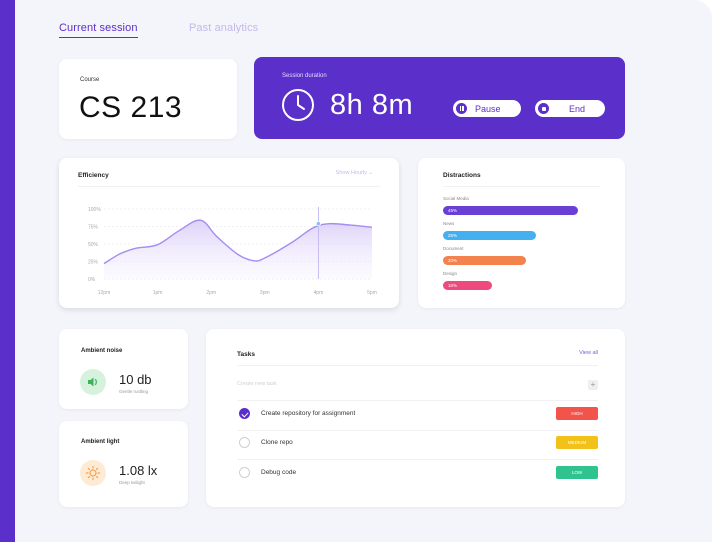  I want to click on y-tick-label: 75%, so click(93, 228).